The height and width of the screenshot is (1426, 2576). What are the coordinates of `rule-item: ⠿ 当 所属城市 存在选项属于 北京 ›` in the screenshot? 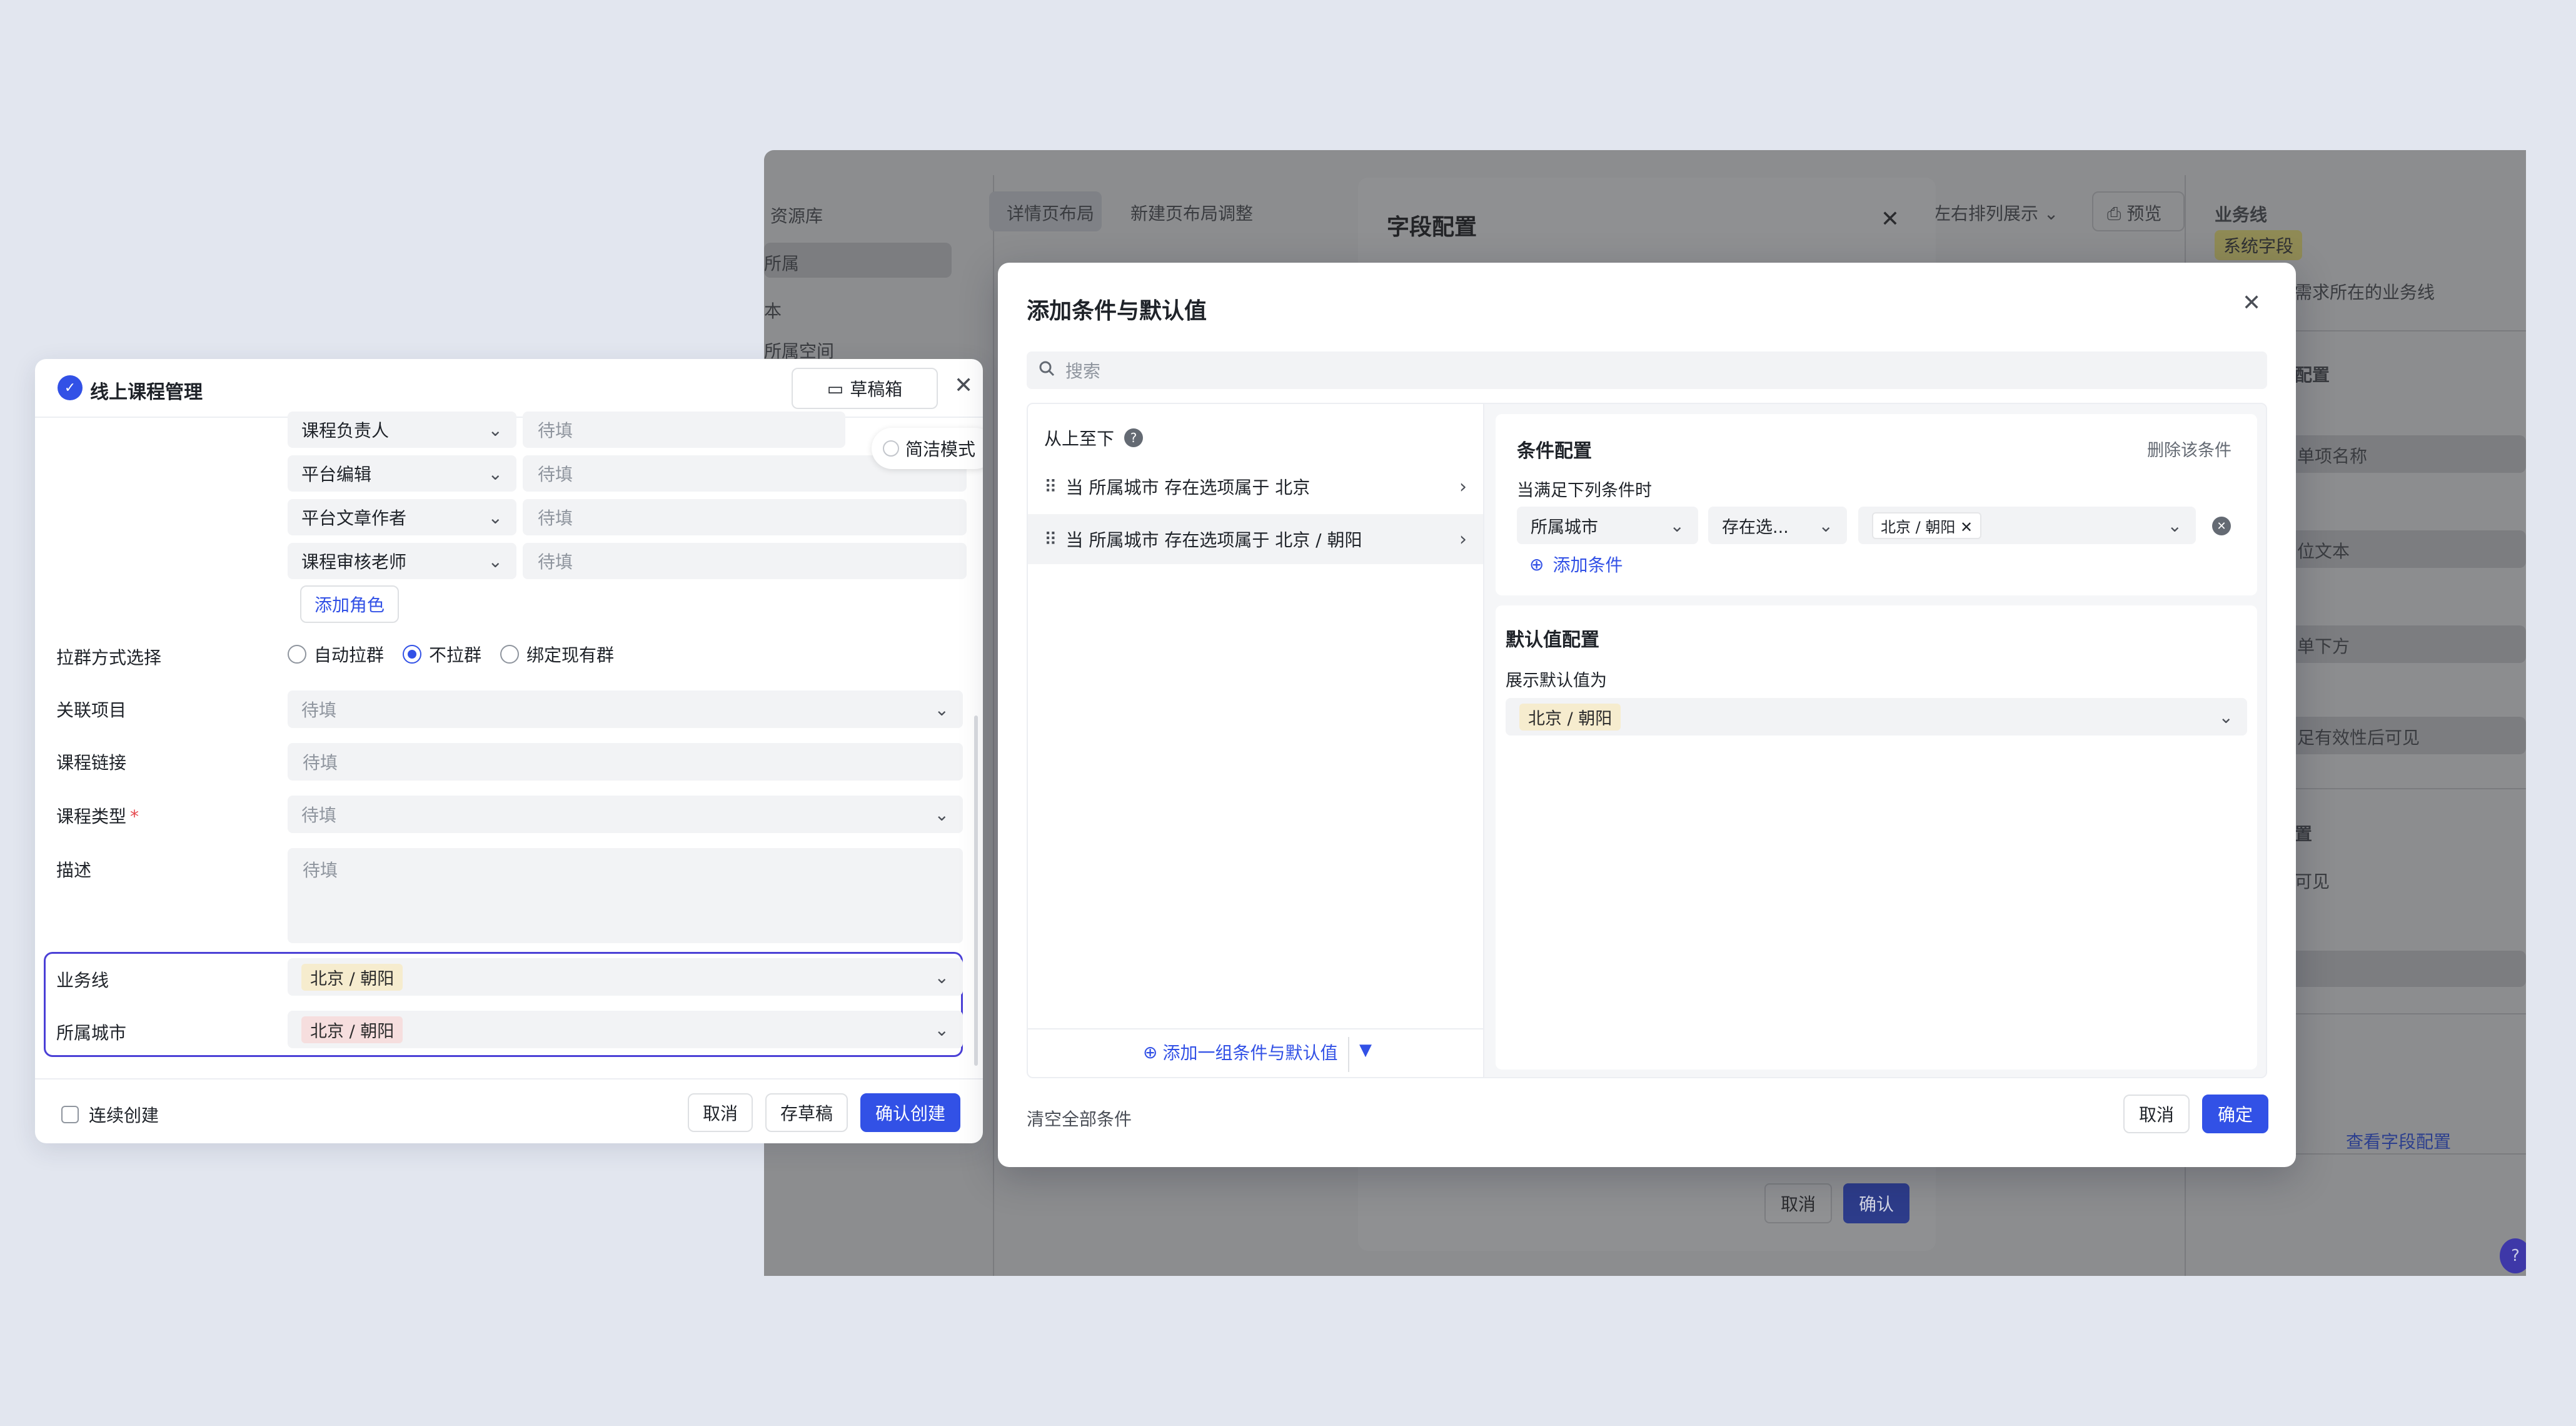 It's located at (1255, 487).